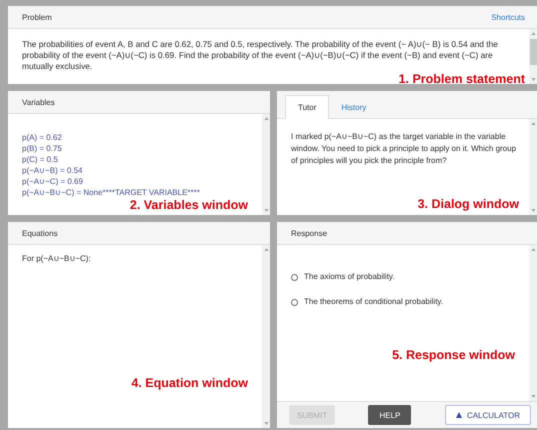  Describe the element at coordinates (40, 233) in the screenshot. I see `panel-title: Equations` at that location.